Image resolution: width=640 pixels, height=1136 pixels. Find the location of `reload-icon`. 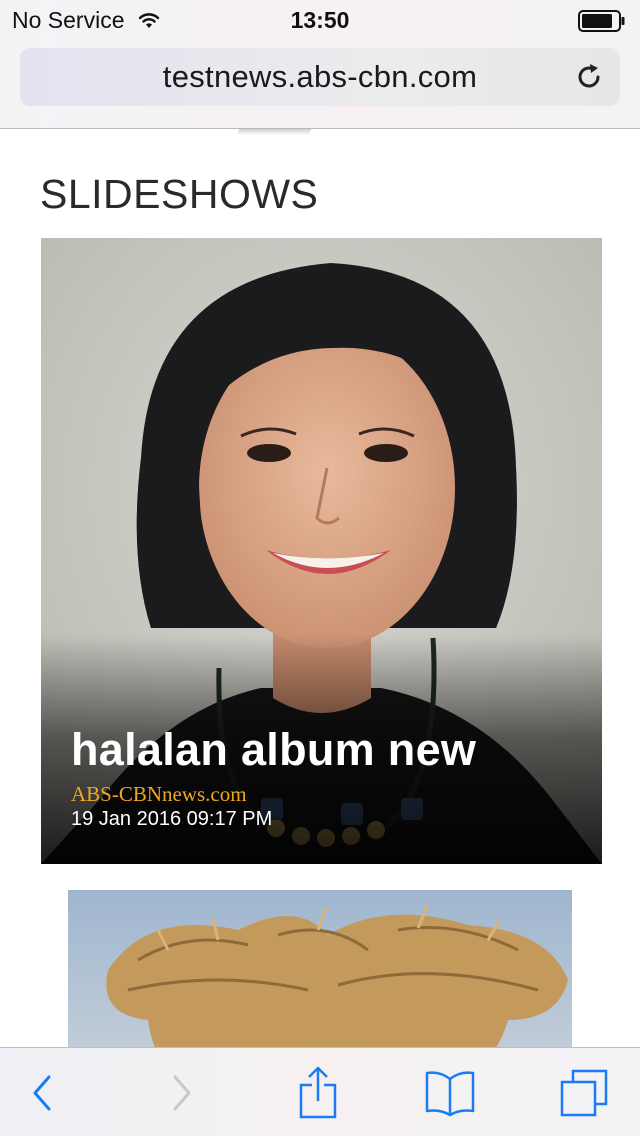

reload-icon is located at coordinates (589, 77).